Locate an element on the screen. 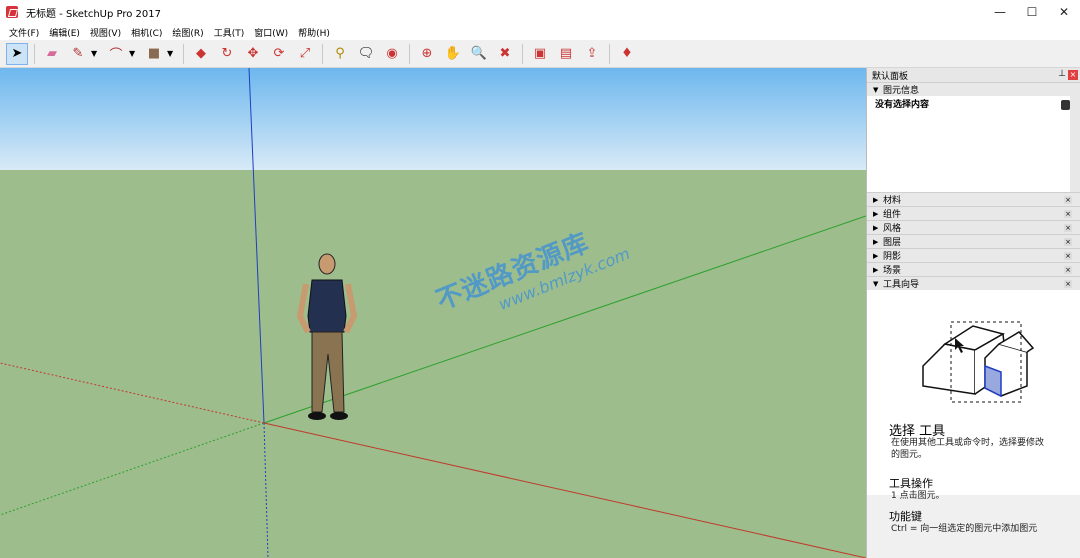 The height and width of the screenshot is (558, 1080). followme-tool-icon: ↻ is located at coordinates (227, 54).